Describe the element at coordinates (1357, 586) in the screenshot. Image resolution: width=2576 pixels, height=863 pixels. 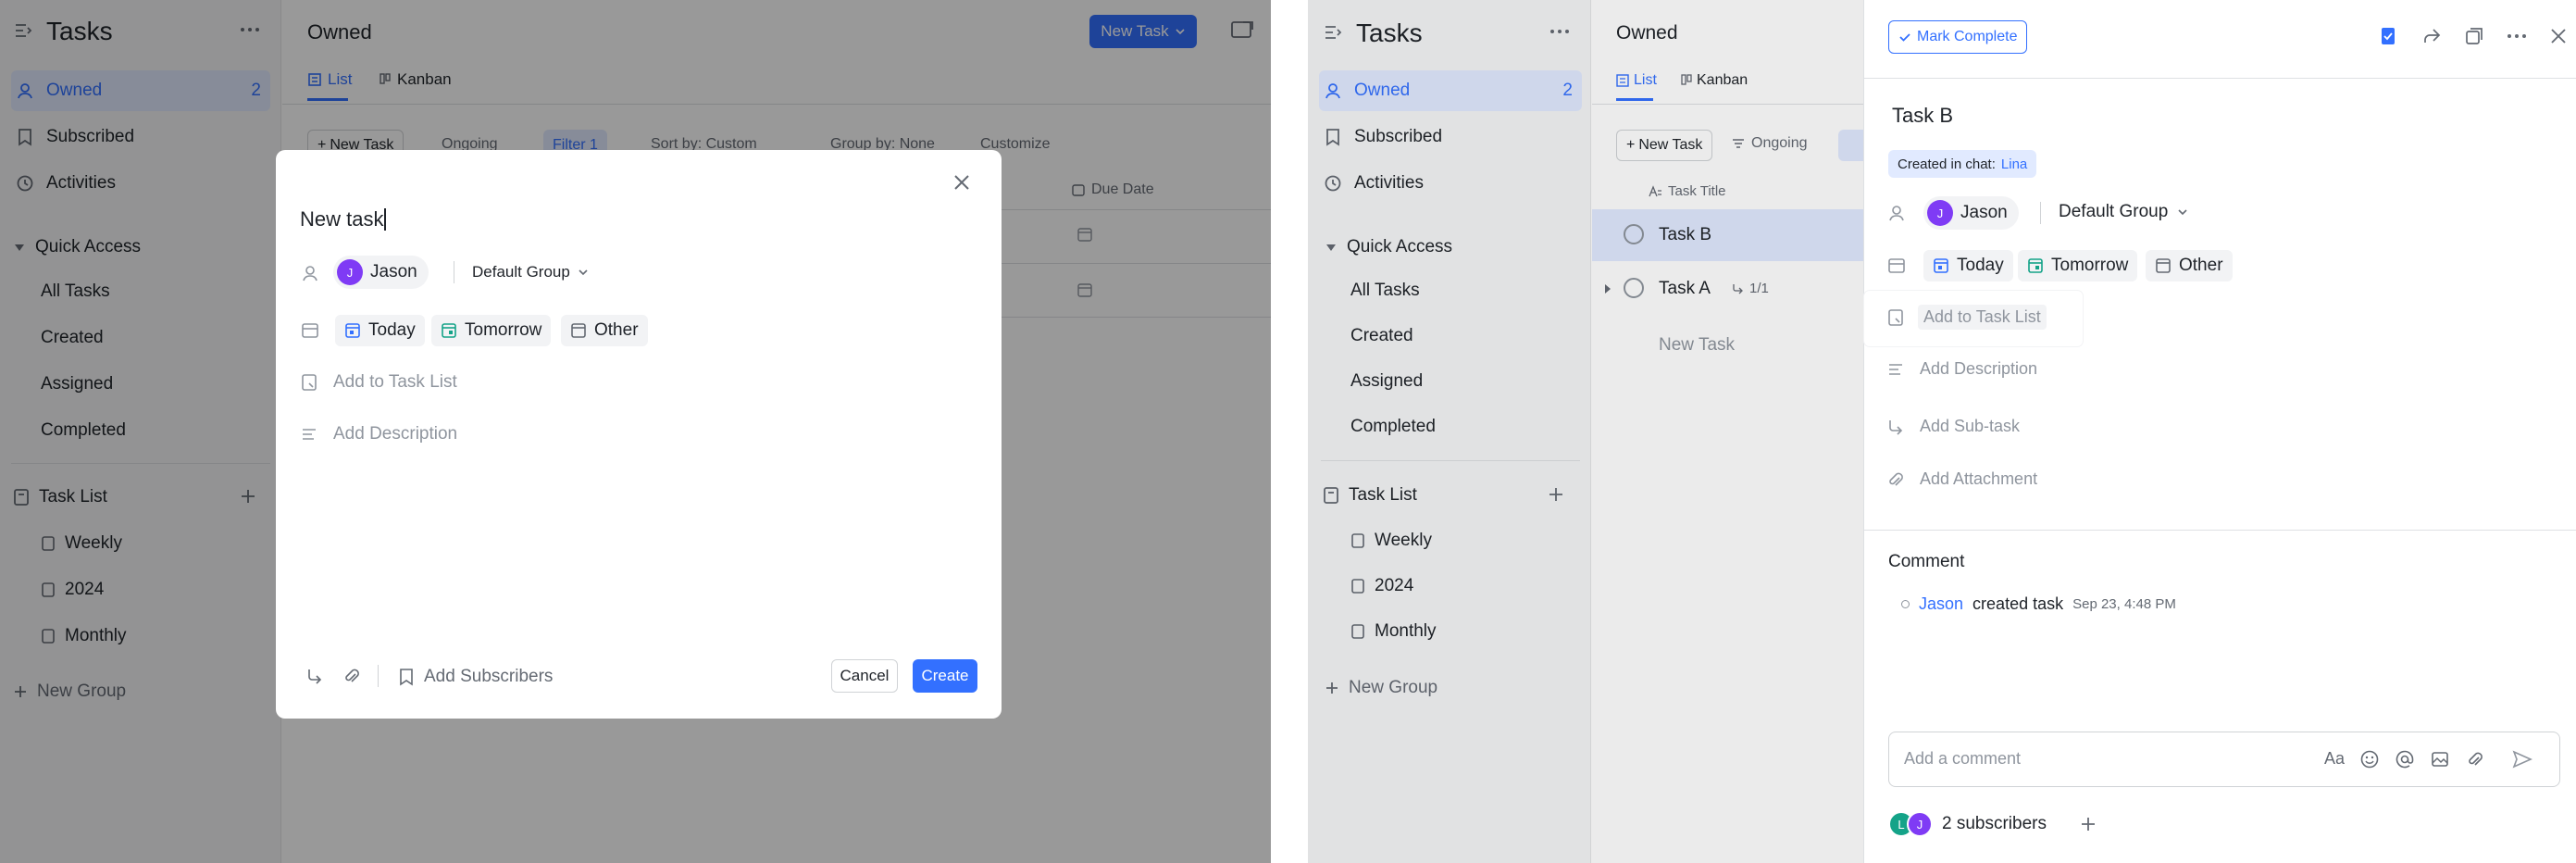
I see `list-icon` at that location.